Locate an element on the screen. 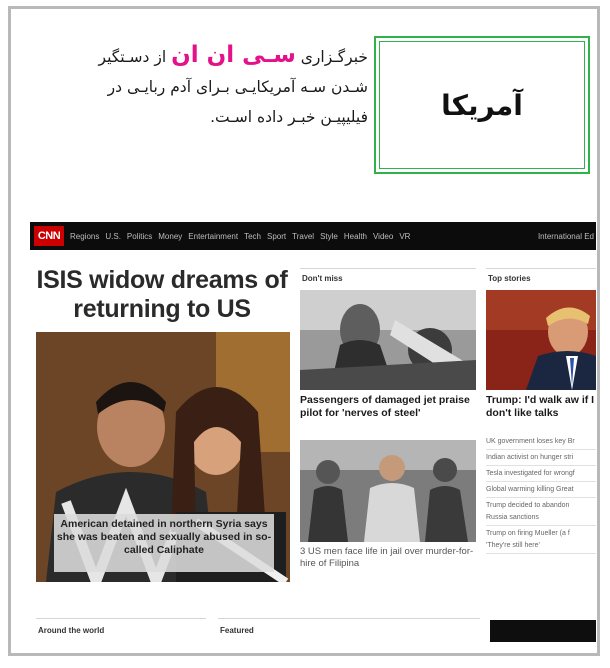 This screenshot has height=668, width=610. caption-text-start: خبرگـزاری is located at coordinates (331, 57).